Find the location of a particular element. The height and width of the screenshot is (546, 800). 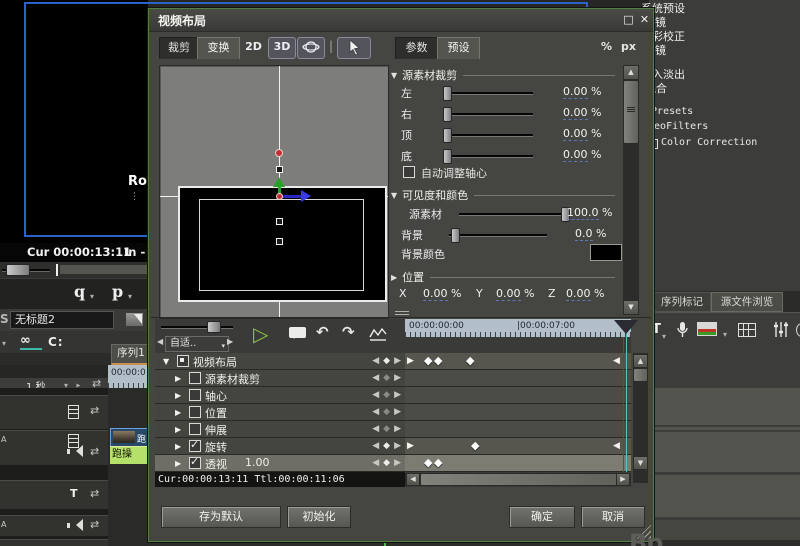

tab-transform: 变换 is located at coordinates (218, 48).